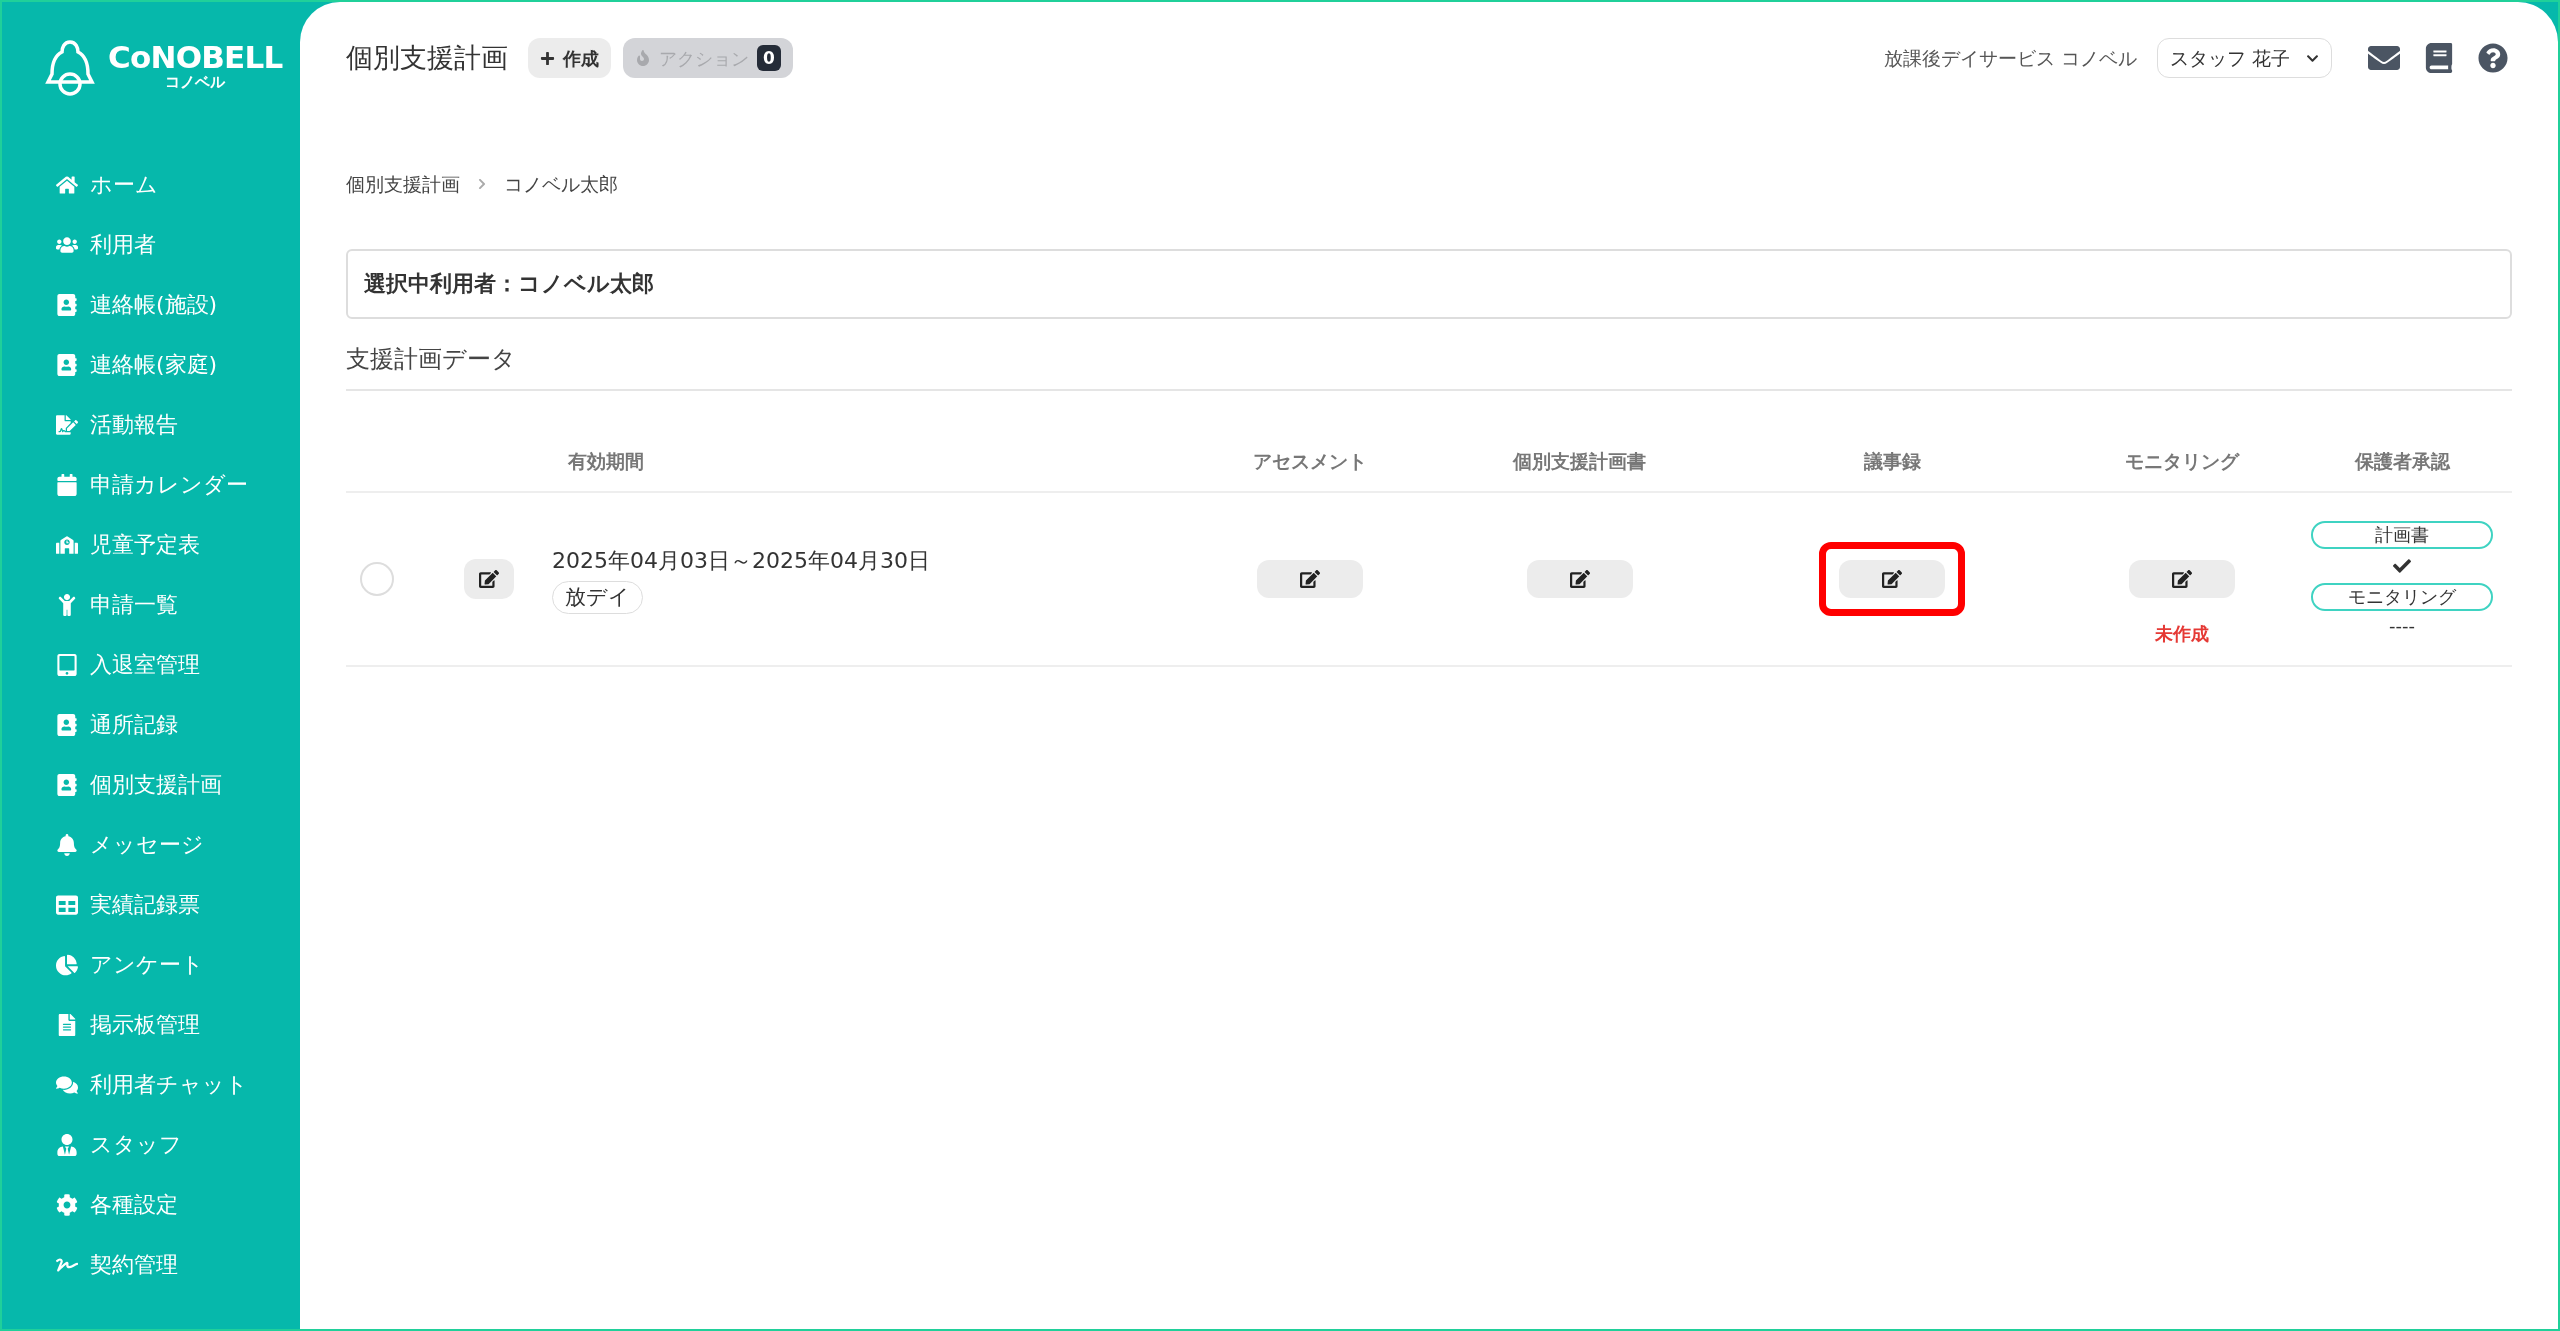 Image resolution: width=2560 pixels, height=1331 pixels. I want to click on sidebar-item: 連絡帳(家庭), so click(178, 364).